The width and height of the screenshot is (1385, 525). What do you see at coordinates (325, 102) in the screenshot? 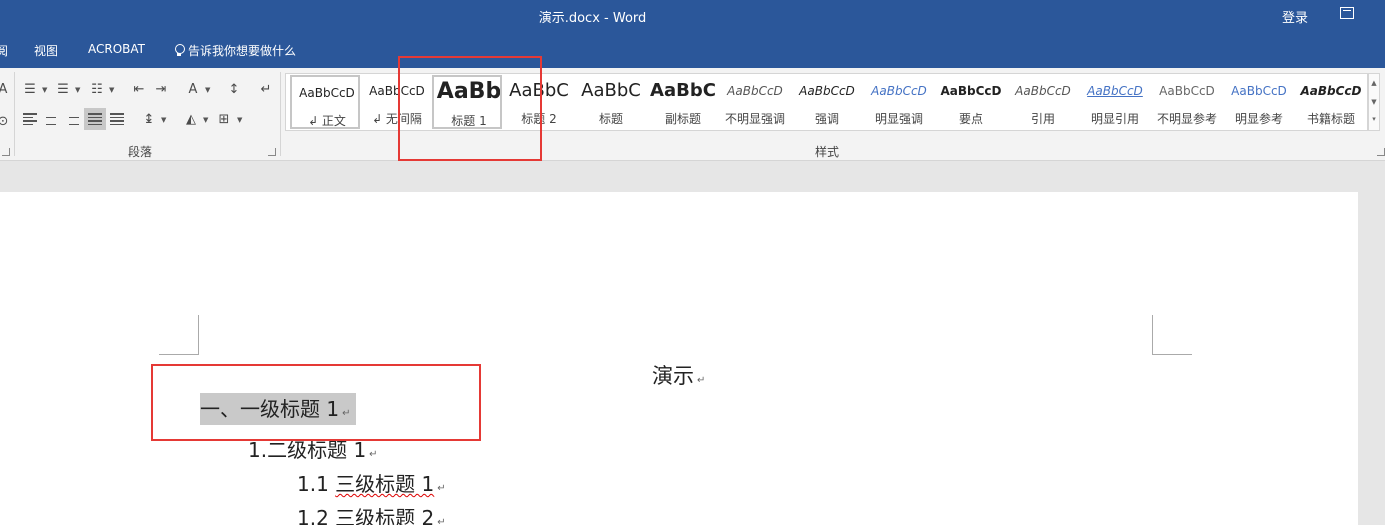
I see `style-normal: AaBbCcD ↲ 正文` at bounding box center [325, 102].